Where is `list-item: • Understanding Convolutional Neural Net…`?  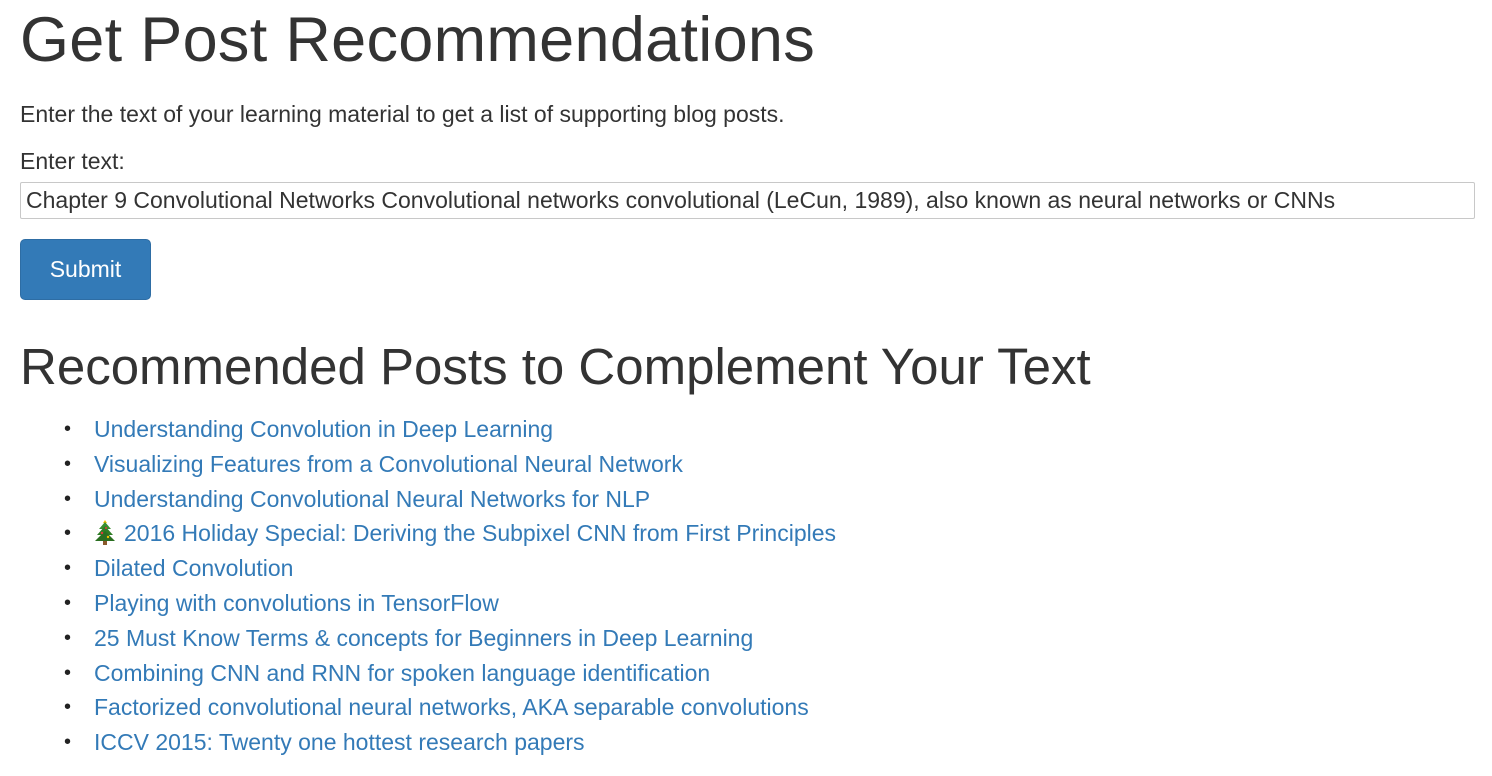 list-item: • Understanding Convolutional Neural Net… is located at coordinates (768, 499).